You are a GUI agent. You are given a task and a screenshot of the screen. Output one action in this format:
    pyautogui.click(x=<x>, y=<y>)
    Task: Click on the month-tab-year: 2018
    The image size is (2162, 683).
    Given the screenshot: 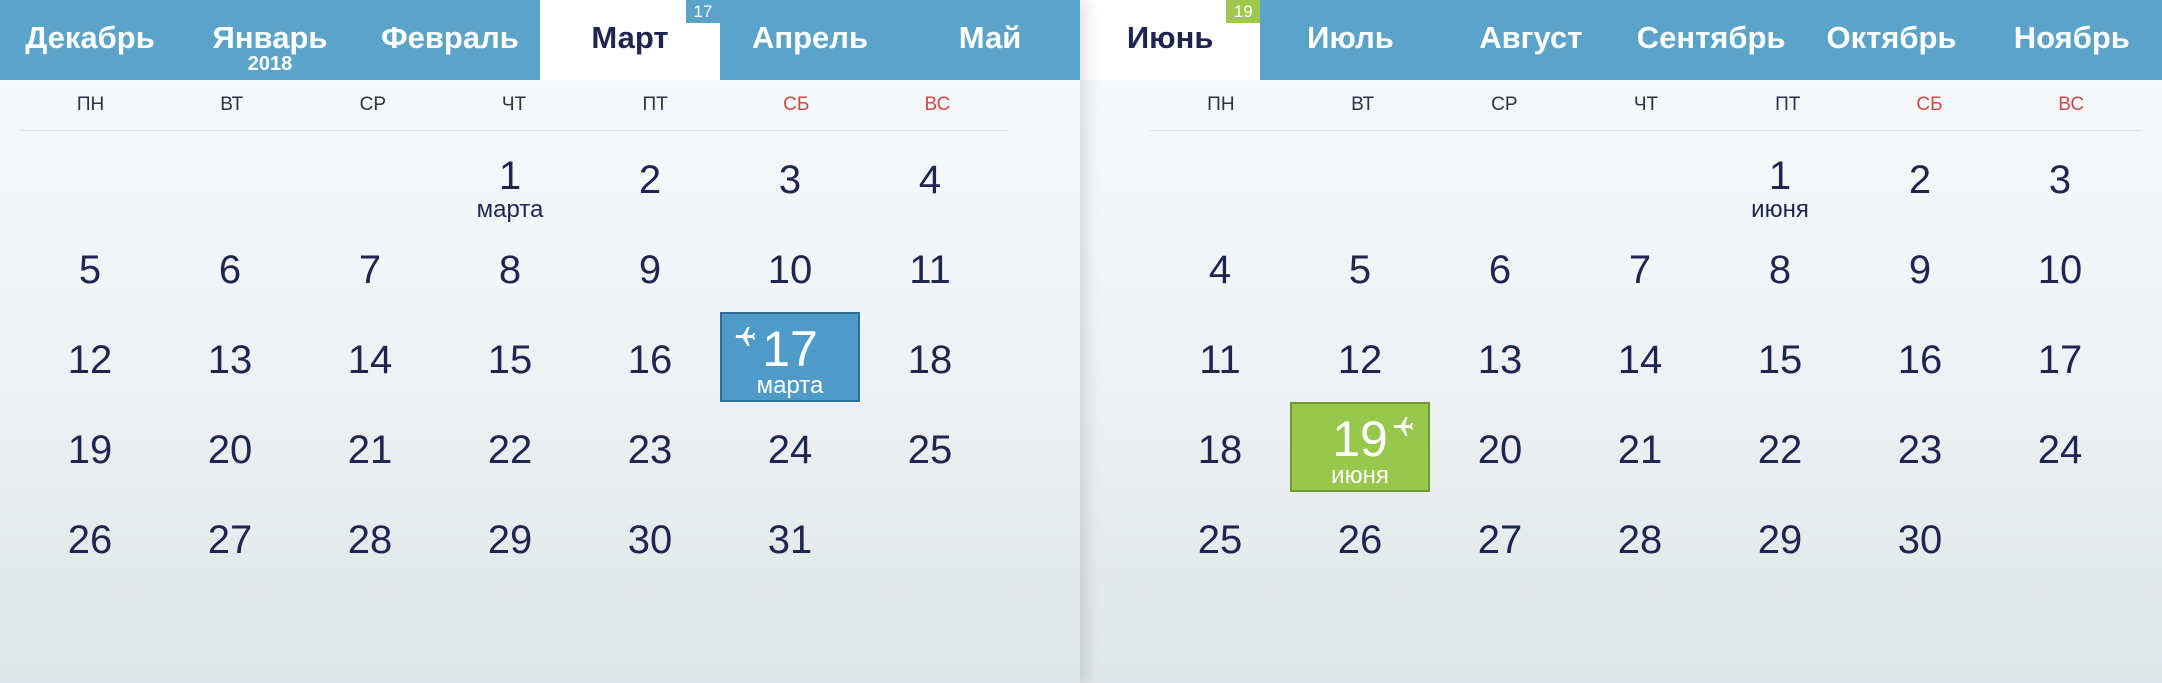 What is the action you would take?
    pyautogui.click(x=270, y=64)
    